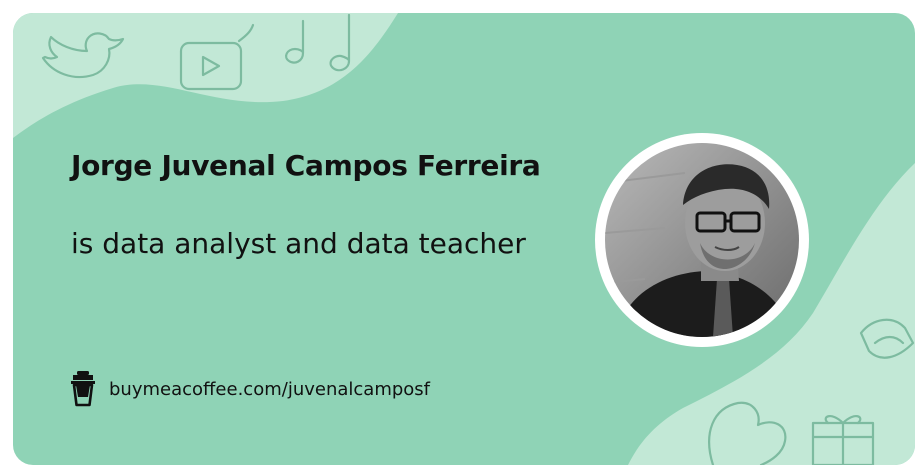 The height and width of the screenshot is (470, 924). I want to click on profile-photo-icon, so click(702, 240).